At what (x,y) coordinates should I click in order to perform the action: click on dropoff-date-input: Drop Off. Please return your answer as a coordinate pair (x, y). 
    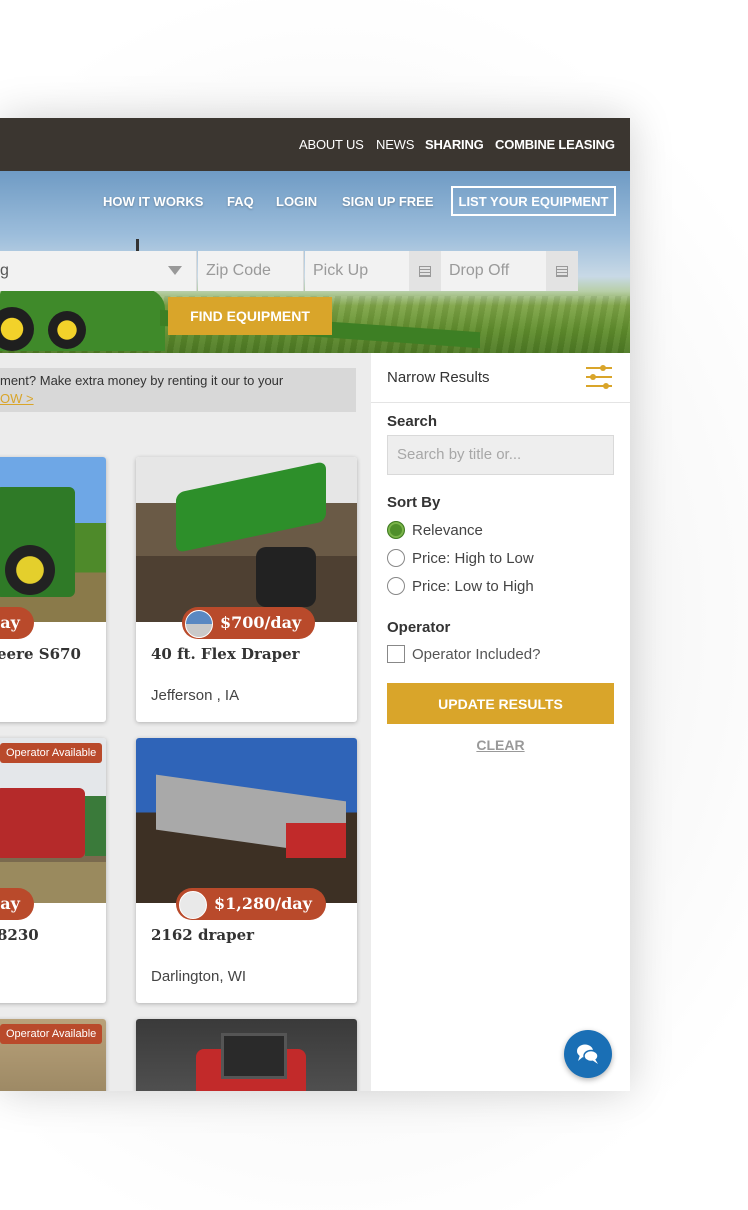
    Looking at the image, I should click on (493, 271).